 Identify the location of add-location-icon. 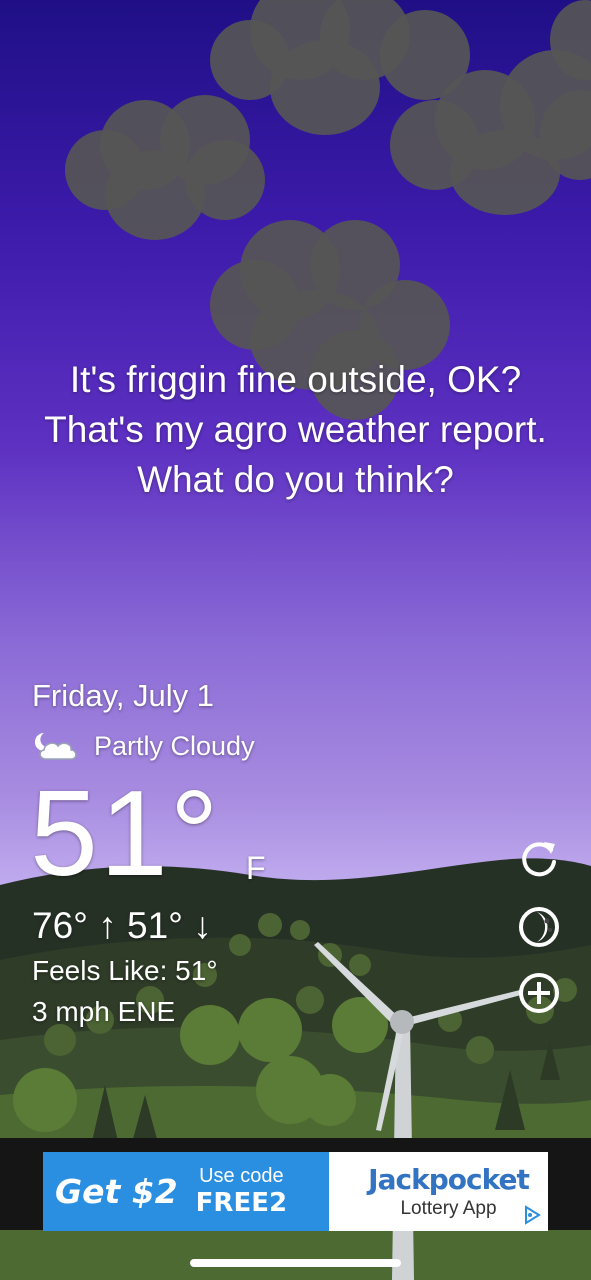
(539, 993).